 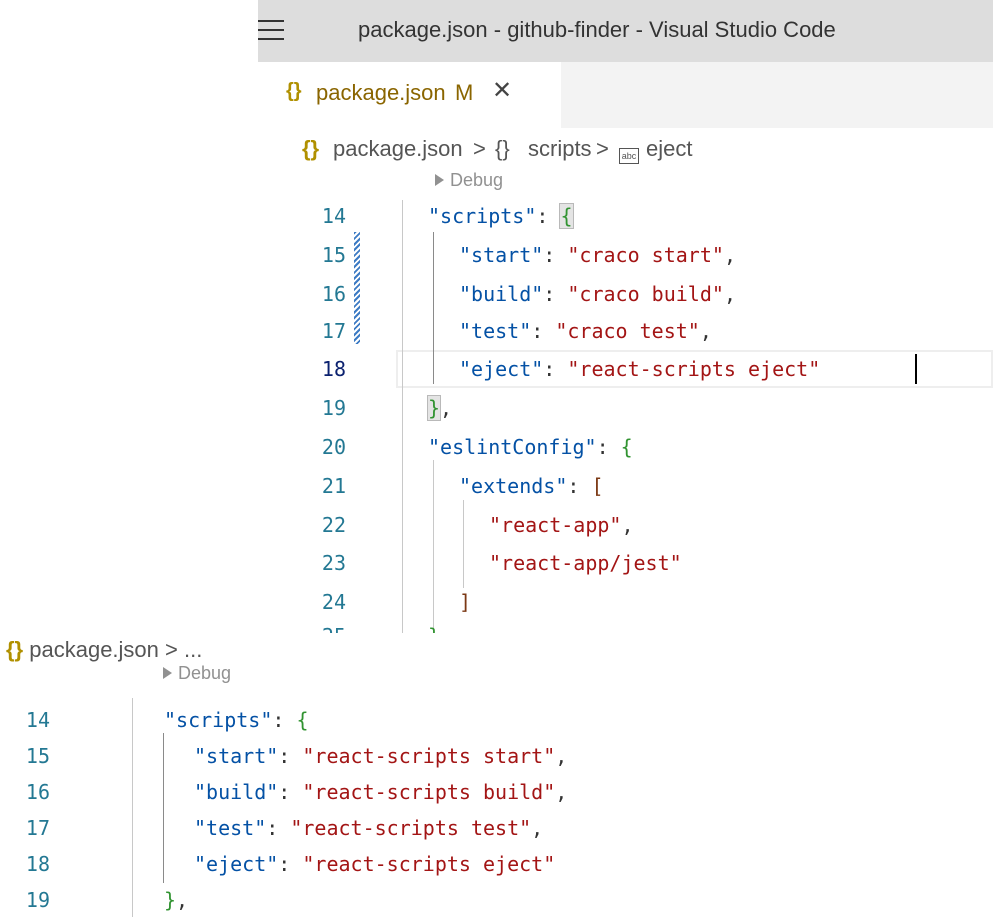 What do you see at coordinates (434, 628) in the screenshot?
I see `code-line: }` at bounding box center [434, 628].